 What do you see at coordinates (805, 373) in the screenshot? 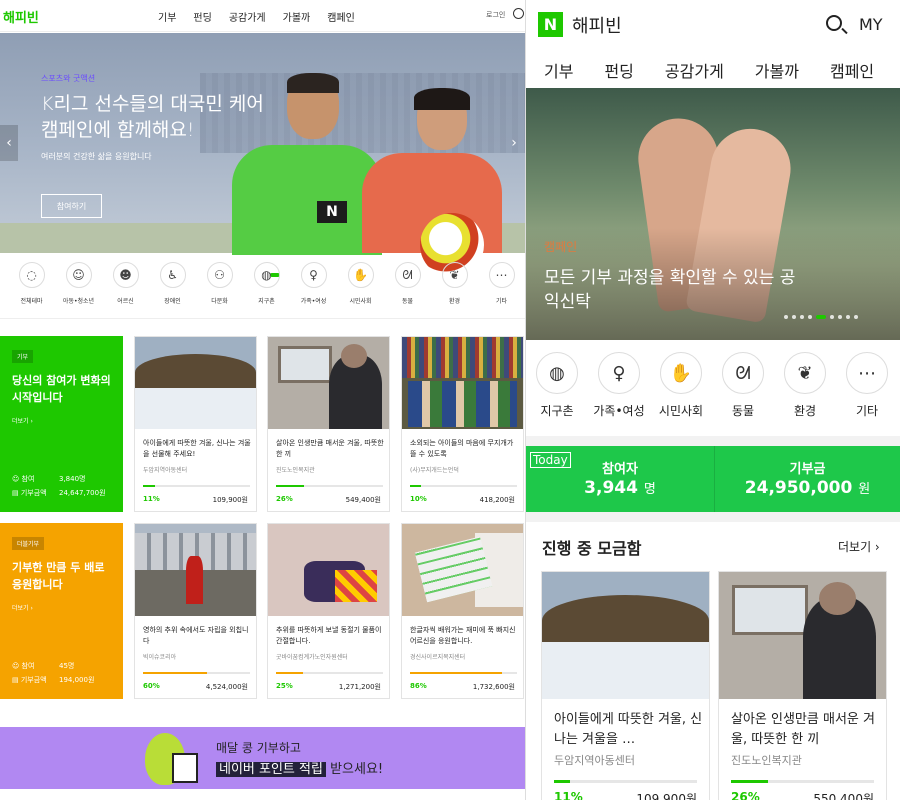
I see `category-icon: ❦` at bounding box center [805, 373].